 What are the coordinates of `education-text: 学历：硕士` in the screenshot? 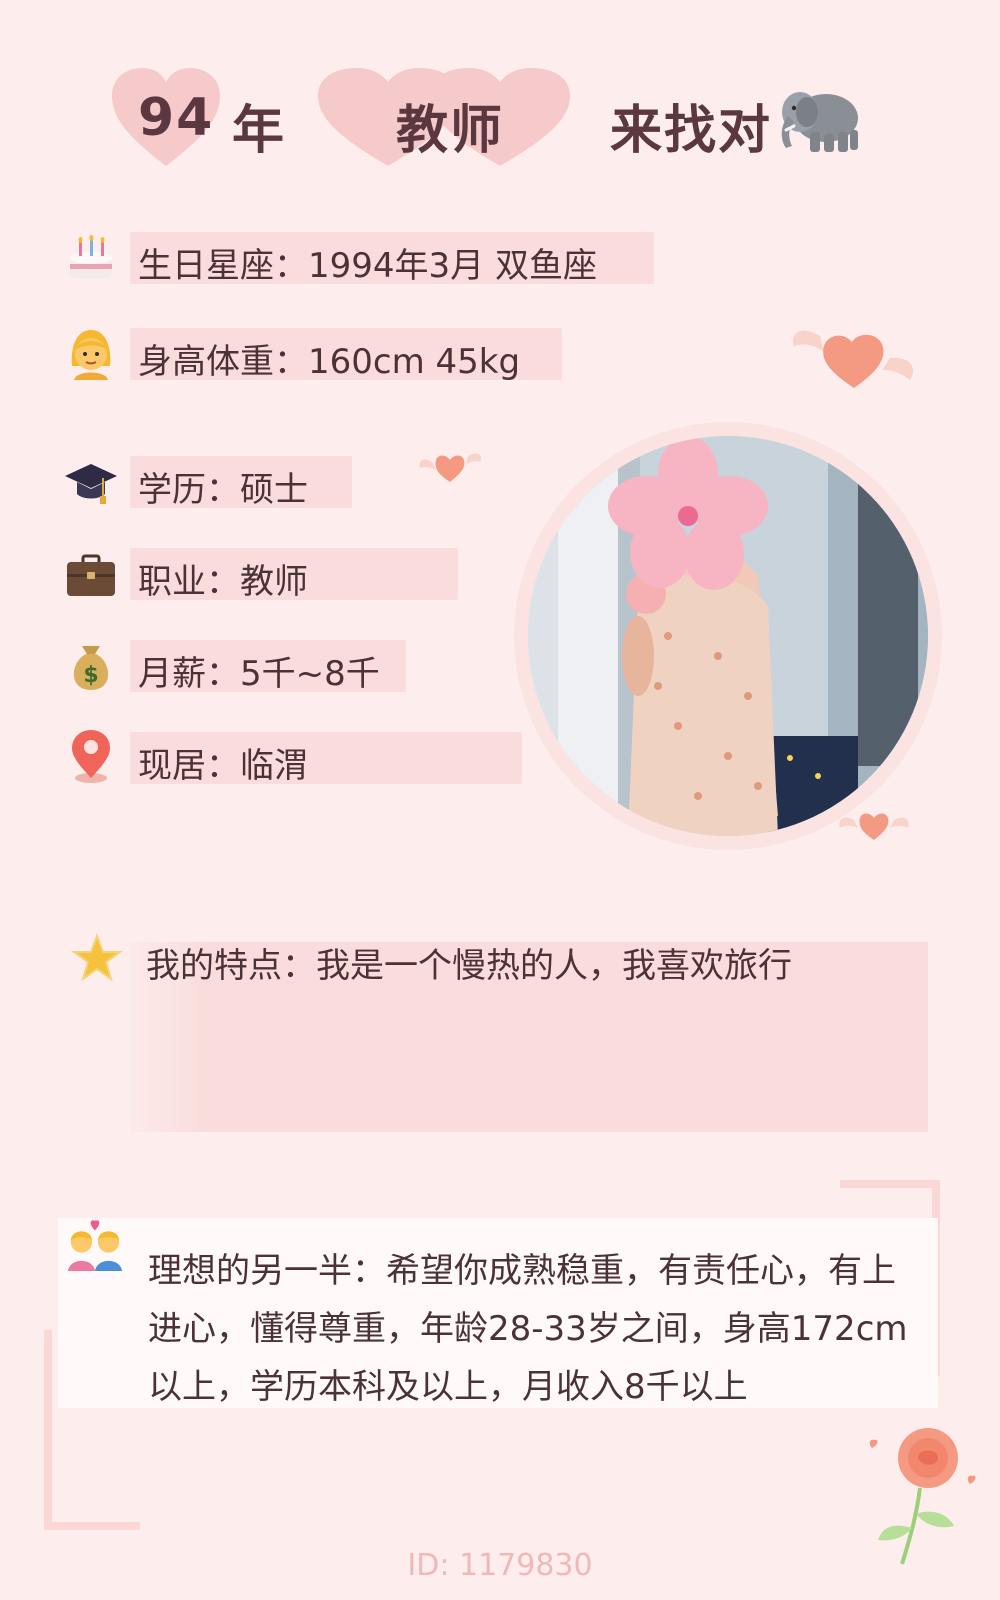 It's located at (223, 490).